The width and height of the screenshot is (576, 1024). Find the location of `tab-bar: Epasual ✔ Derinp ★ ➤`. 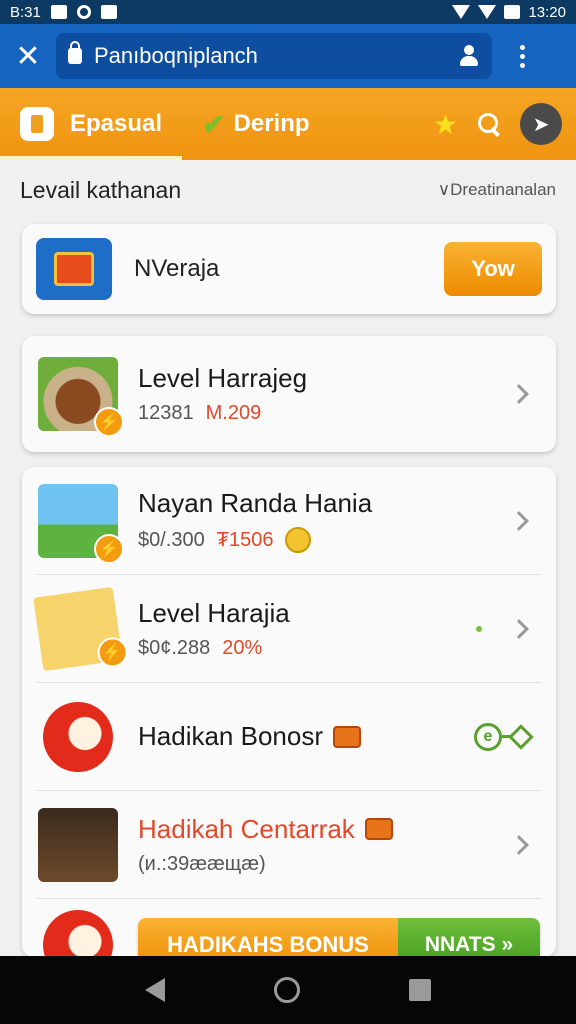

tab-bar: Epasual ✔ Derinp ★ ➤ is located at coordinates (288, 124).